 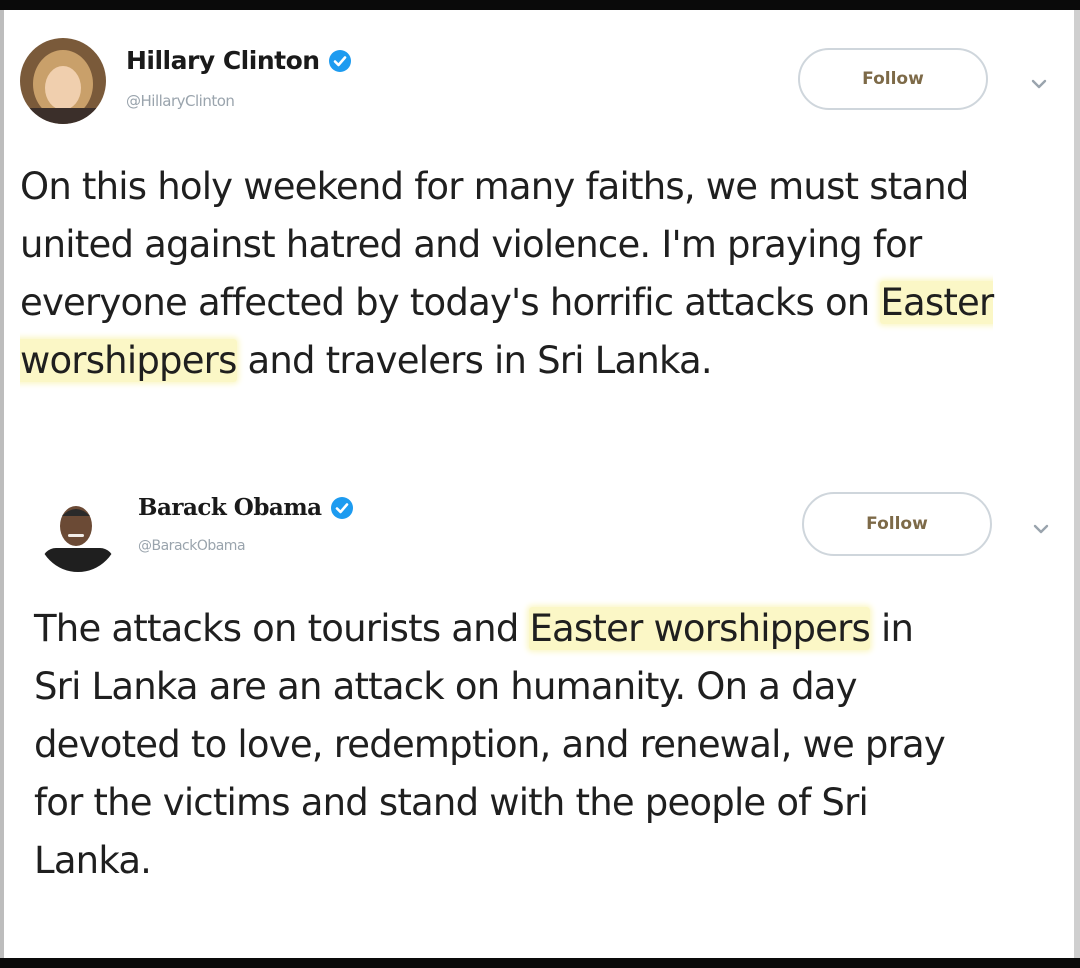 What do you see at coordinates (180, 101) in the screenshot?
I see `user-handle: @HillaryClinton` at bounding box center [180, 101].